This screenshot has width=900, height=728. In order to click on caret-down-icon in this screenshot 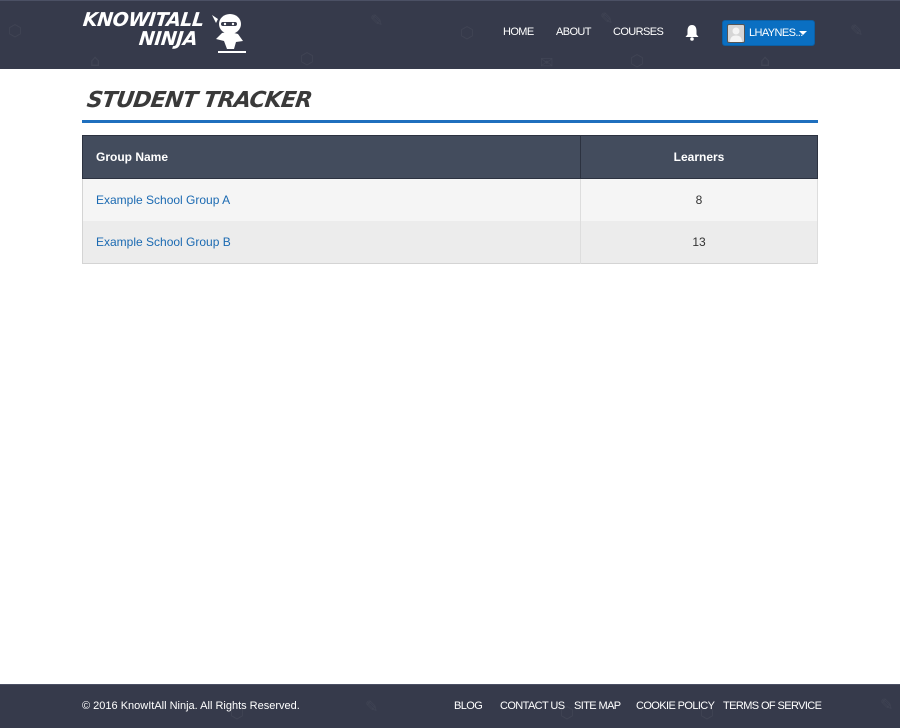, I will do `click(803, 33)`.